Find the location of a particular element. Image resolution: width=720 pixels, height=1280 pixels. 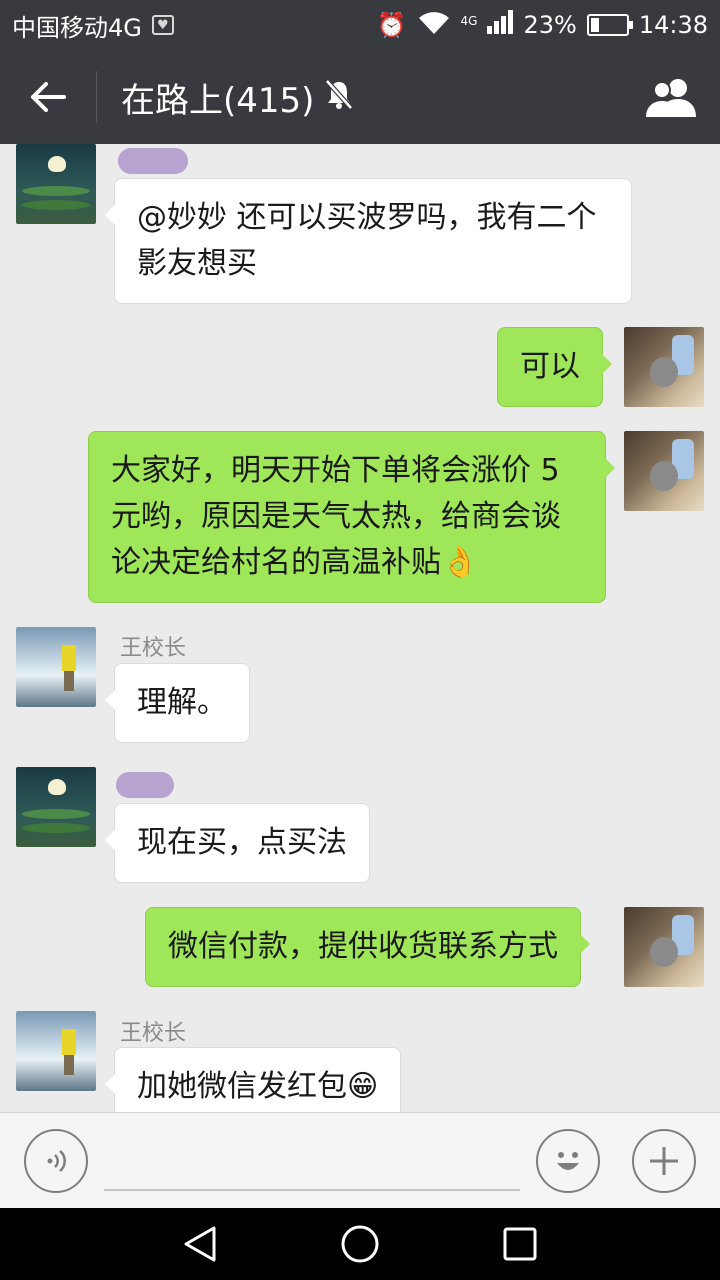

circle-home-icon is located at coordinates (360, 1244).